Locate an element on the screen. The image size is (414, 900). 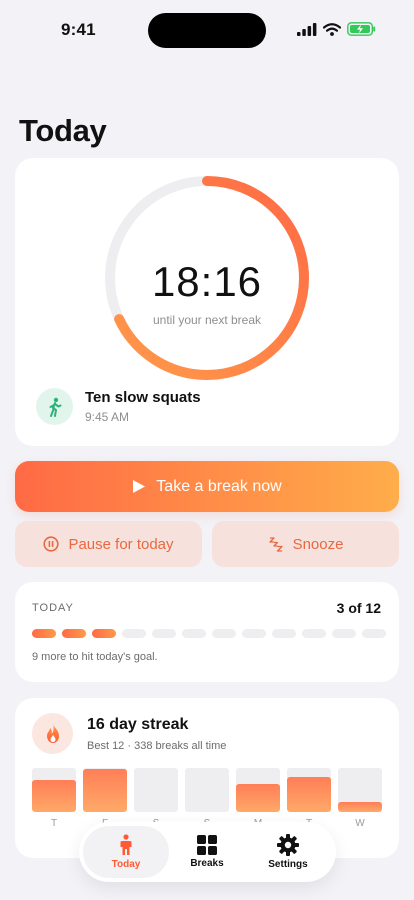
streak-day-column: F is located at coordinates (105, 798).